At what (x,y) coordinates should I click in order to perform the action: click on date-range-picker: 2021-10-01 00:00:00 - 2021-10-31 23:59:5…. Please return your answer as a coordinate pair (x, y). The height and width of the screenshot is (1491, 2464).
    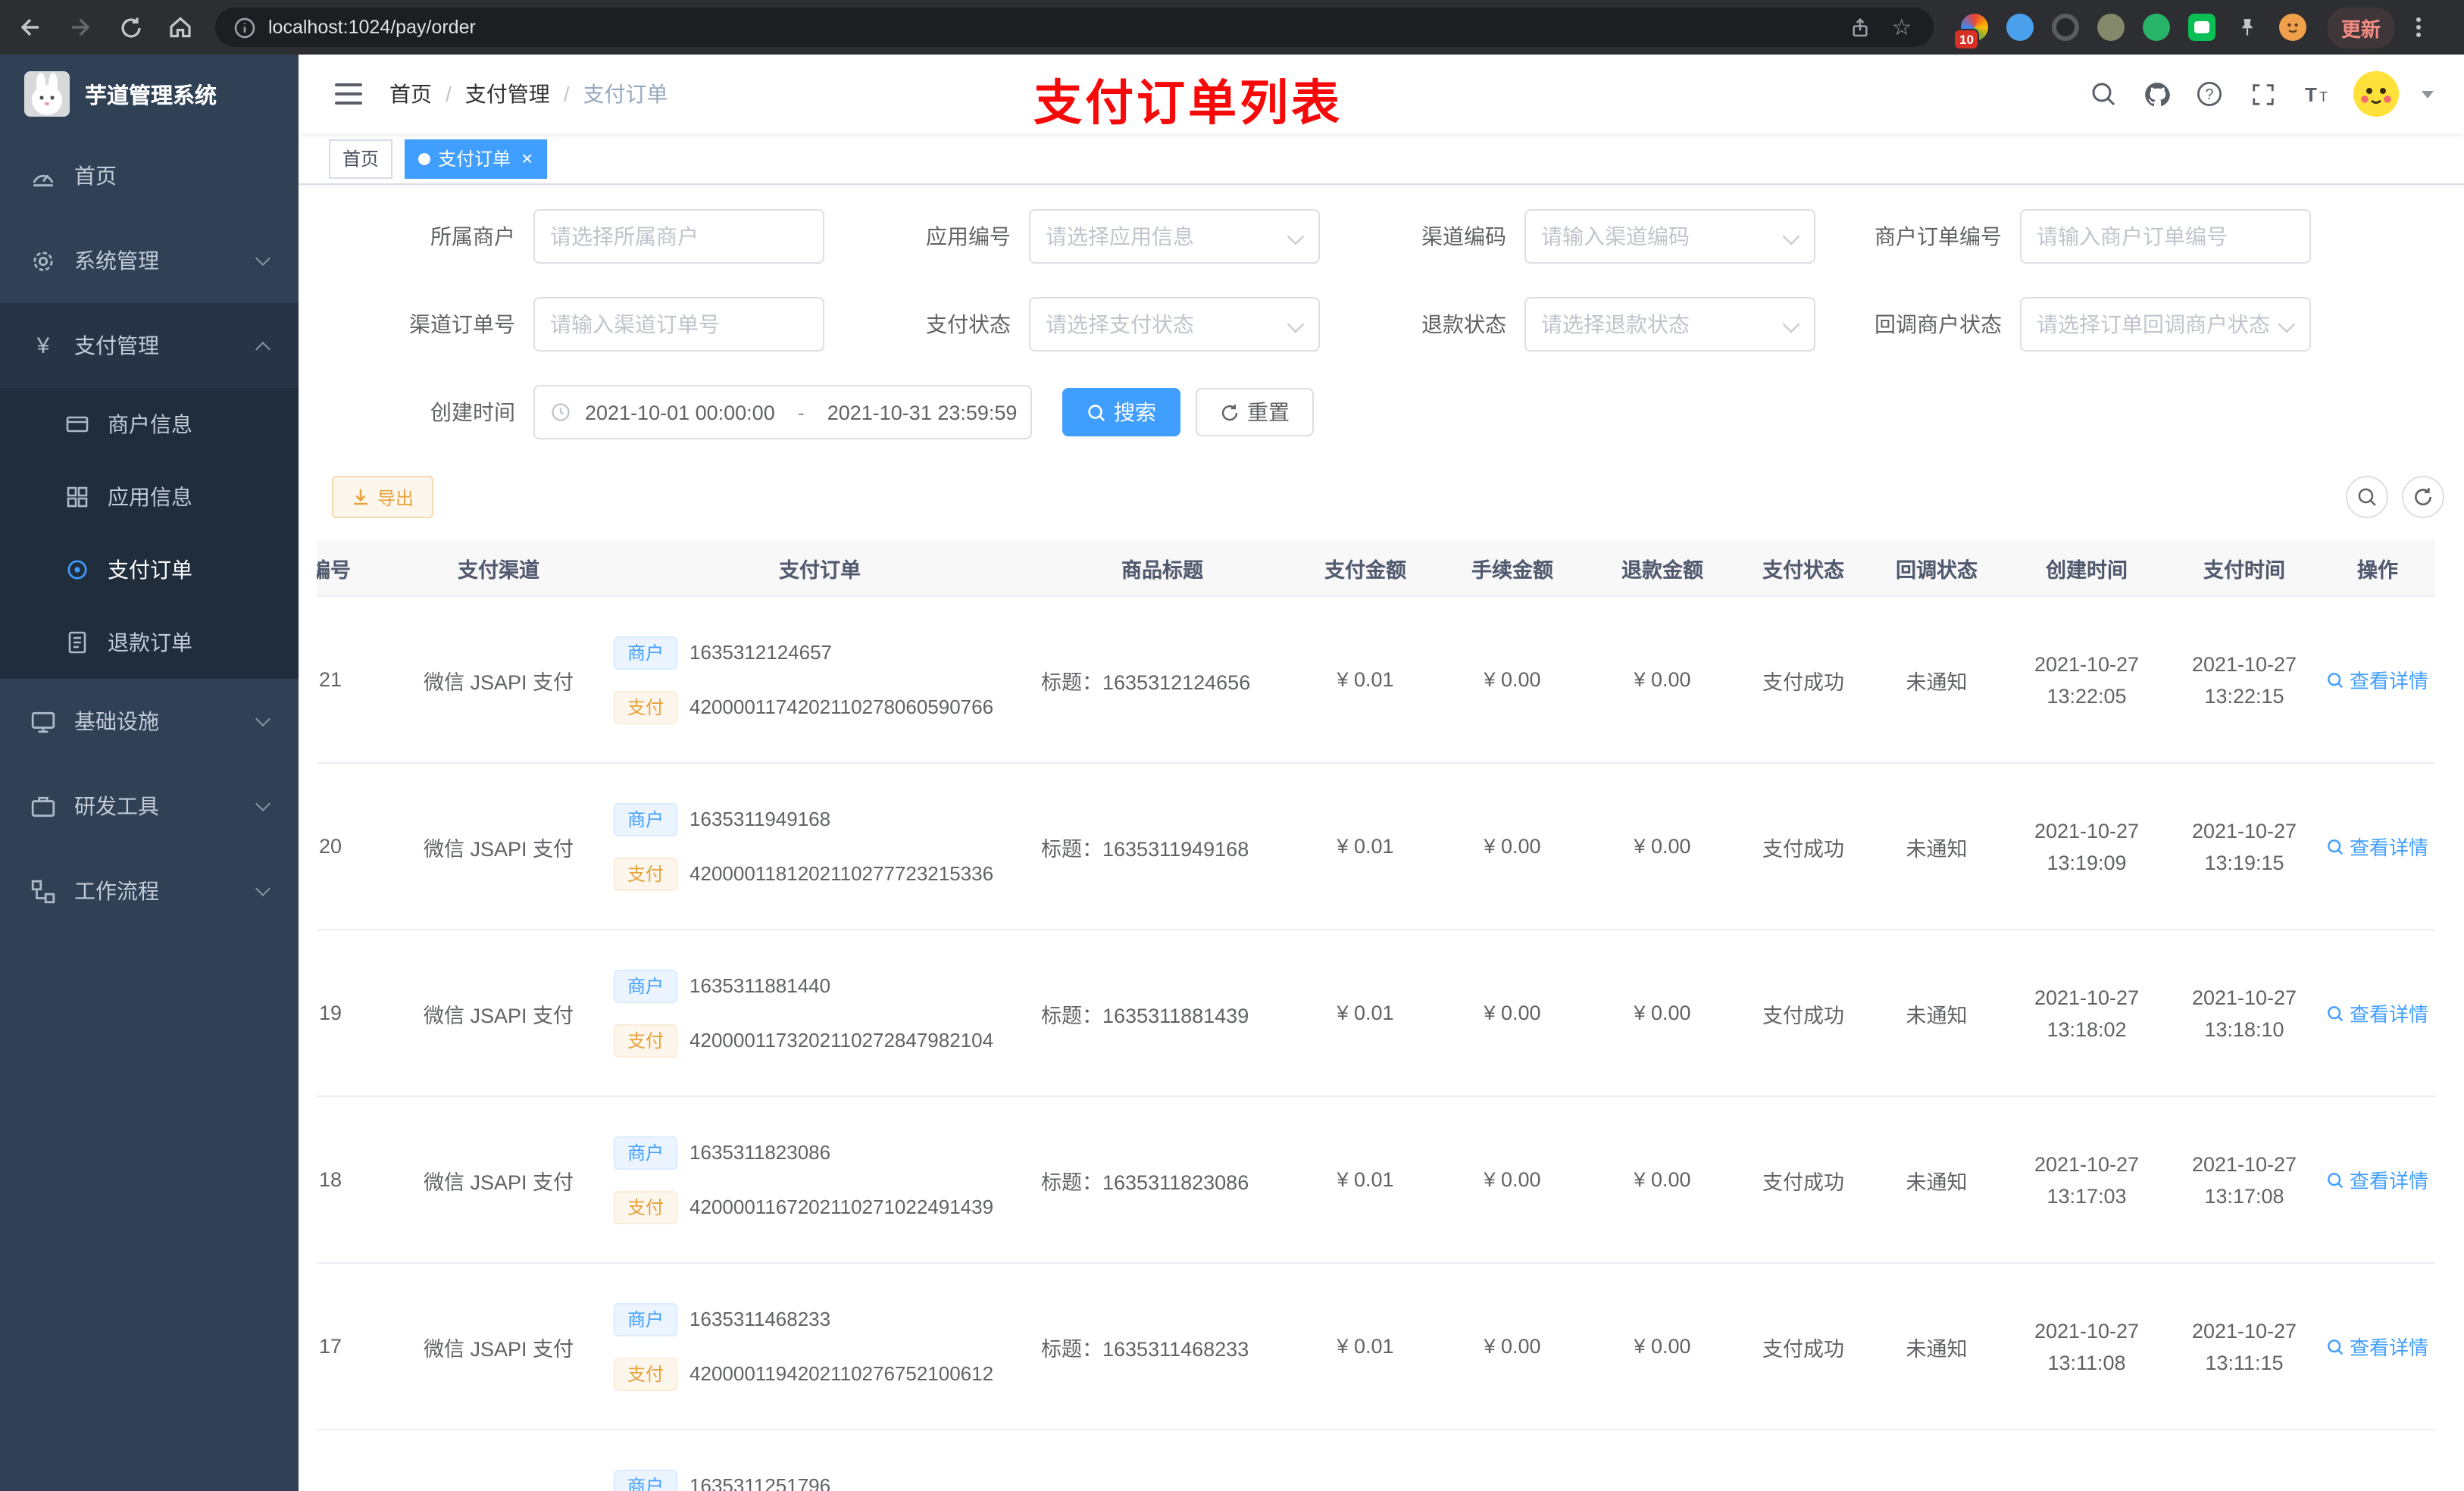
    Looking at the image, I should click on (782, 412).